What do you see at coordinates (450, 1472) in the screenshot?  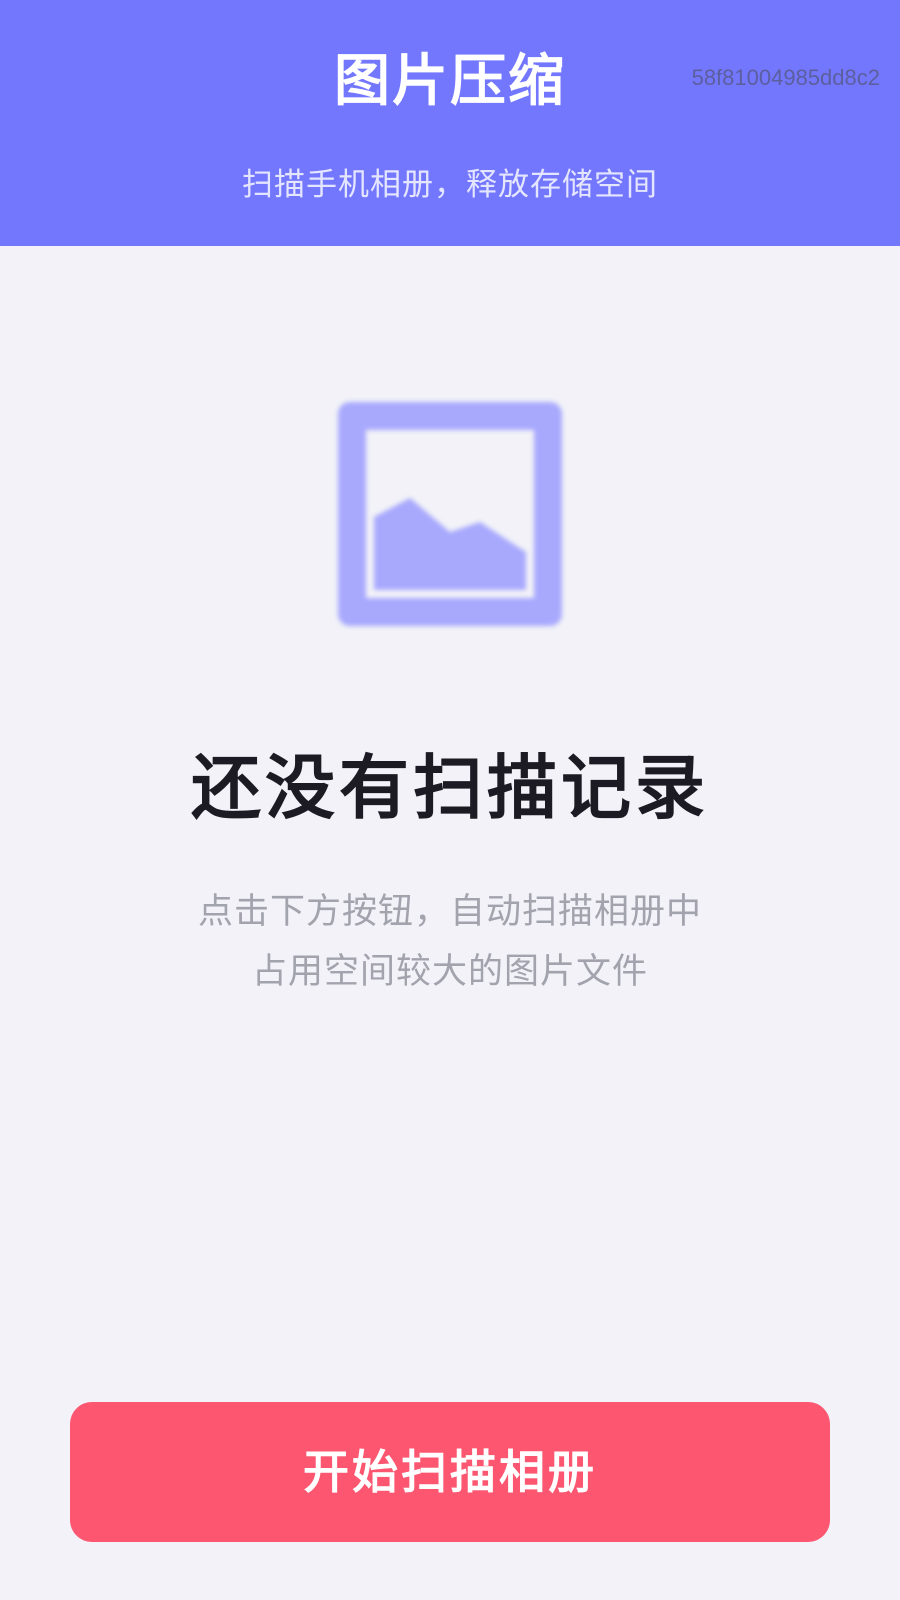 I see `start-scan-album-button: 开始扫描相册` at bounding box center [450, 1472].